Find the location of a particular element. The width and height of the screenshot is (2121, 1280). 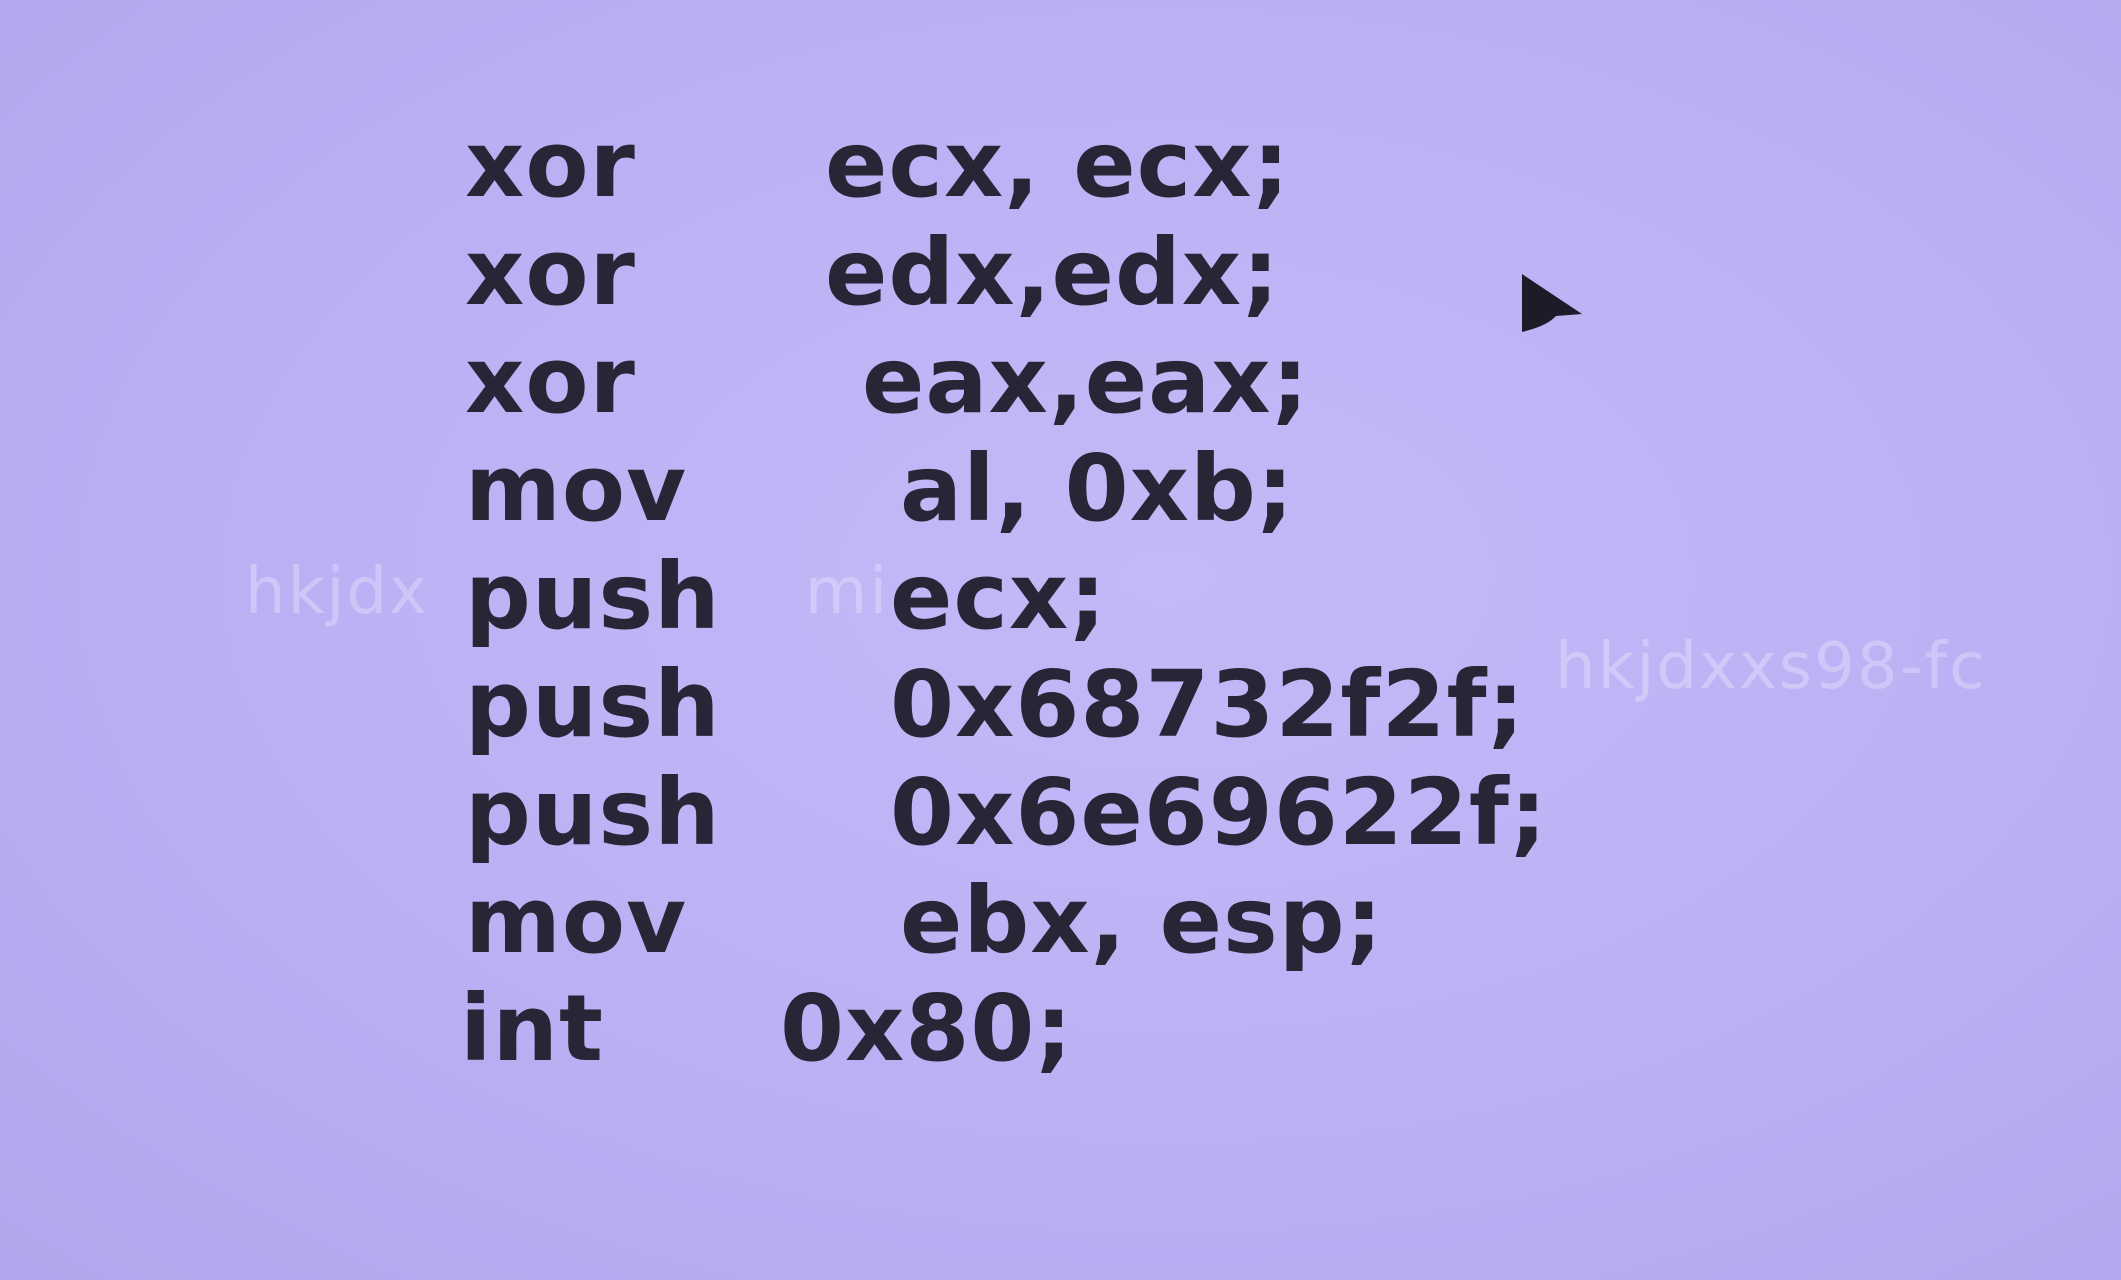

operand: ecx; is located at coordinates (999, 596).